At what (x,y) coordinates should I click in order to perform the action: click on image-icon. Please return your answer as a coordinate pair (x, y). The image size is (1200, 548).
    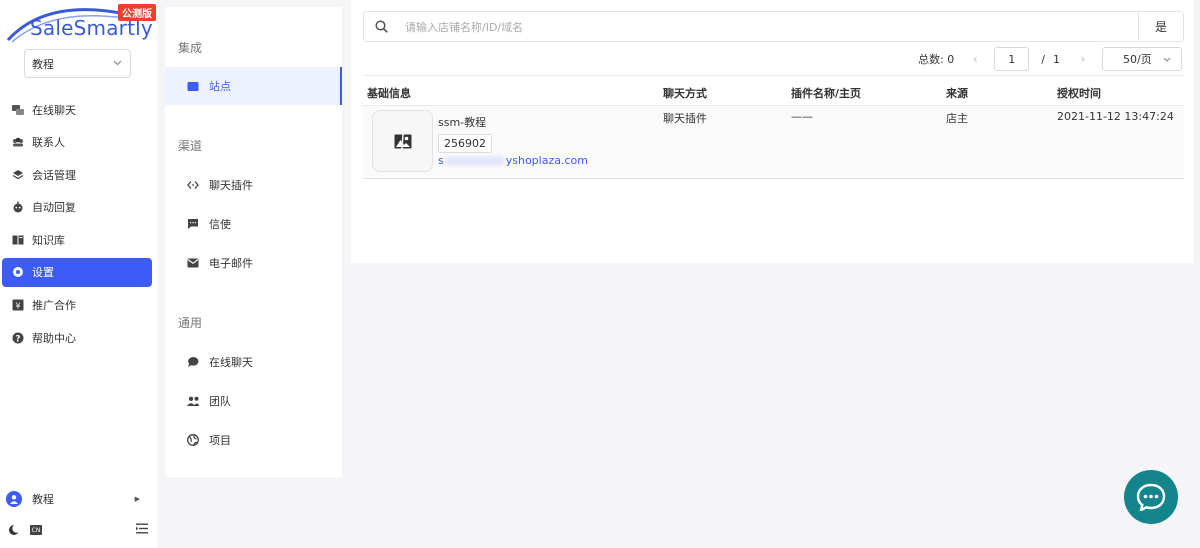
    Looking at the image, I should click on (402, 141).